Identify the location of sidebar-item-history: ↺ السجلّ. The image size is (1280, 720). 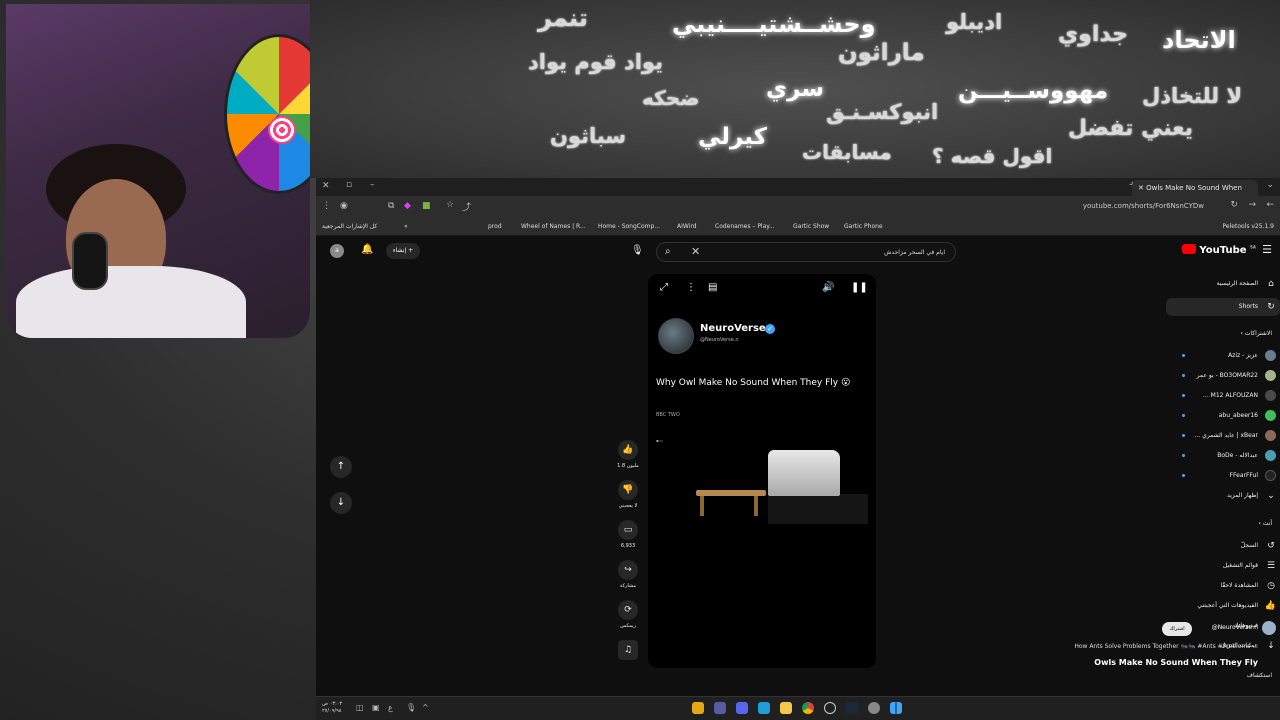
(1223, 547).